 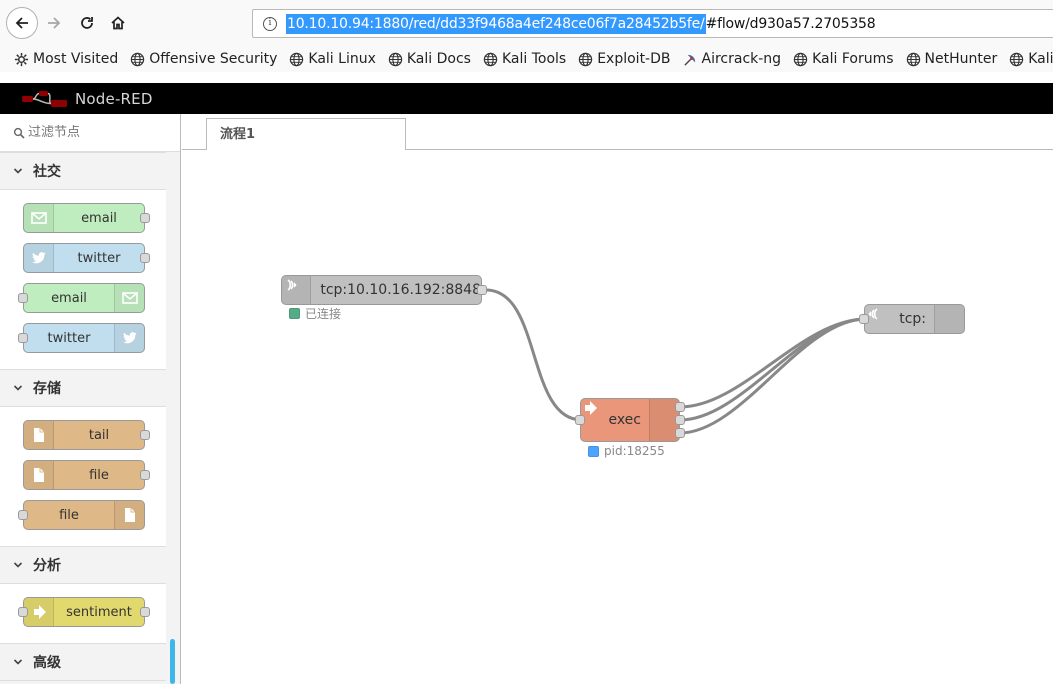 What do you see at coordinates (76, 59) in the screenshot?
I see `bookmark-label: Most Visited` at bounding box center [76, 59].